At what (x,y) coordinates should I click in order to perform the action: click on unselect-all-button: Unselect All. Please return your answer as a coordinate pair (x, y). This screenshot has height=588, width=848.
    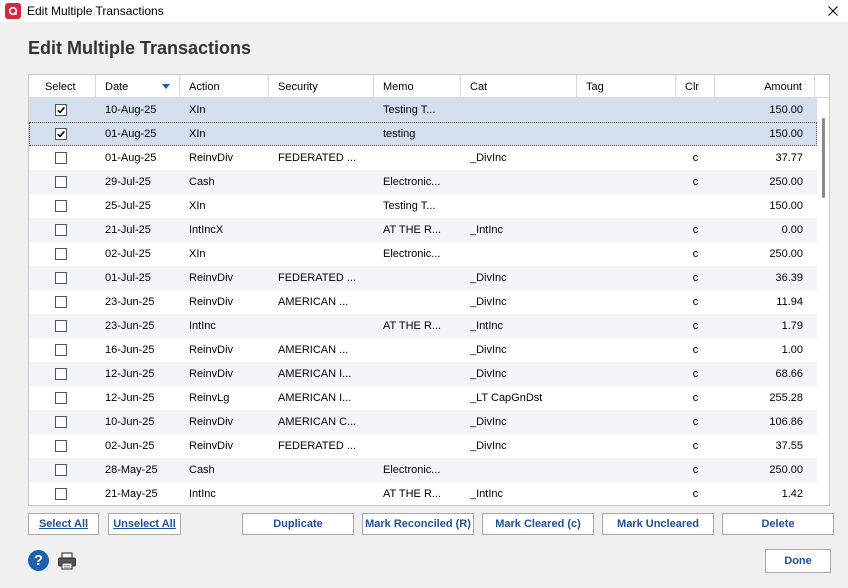
    Looking at the image, I should click on (144, 524).